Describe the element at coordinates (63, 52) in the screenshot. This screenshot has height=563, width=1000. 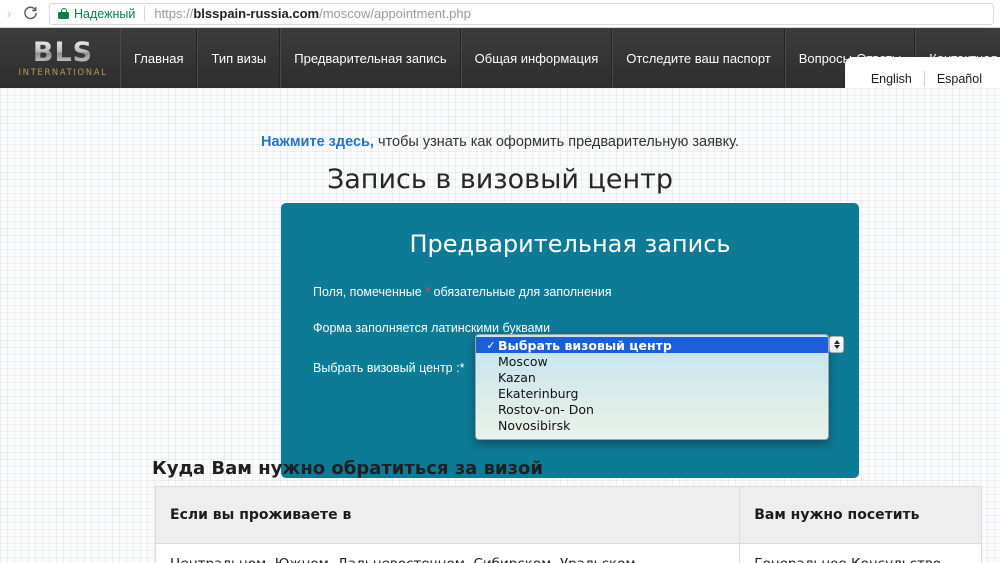
I see `logo-primary-text: BLS` at that location.